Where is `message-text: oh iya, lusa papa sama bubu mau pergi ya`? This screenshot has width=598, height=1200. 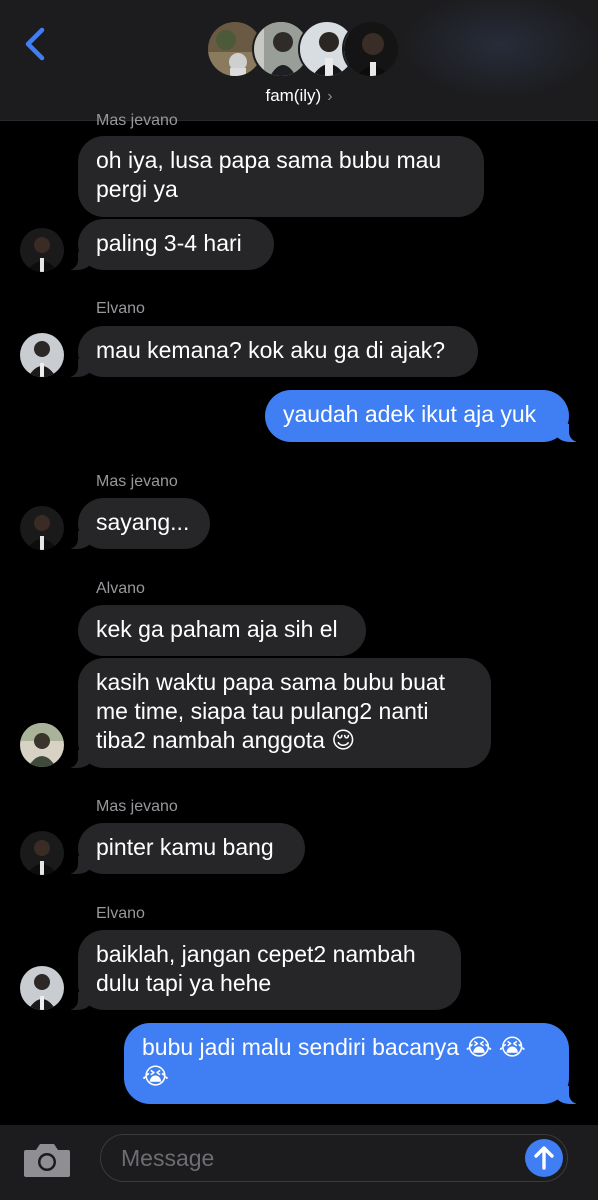
message-text: oh iya, lusa papa sama bubu mau pergi ya is located at coordinates (268, 174).